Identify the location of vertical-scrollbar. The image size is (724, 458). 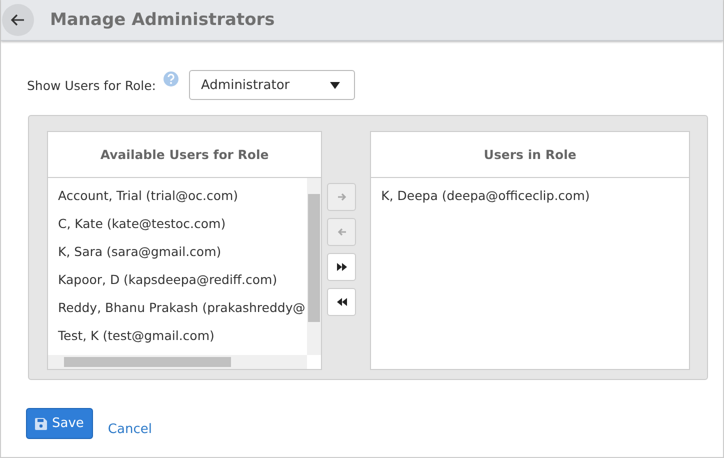
(314, 266).